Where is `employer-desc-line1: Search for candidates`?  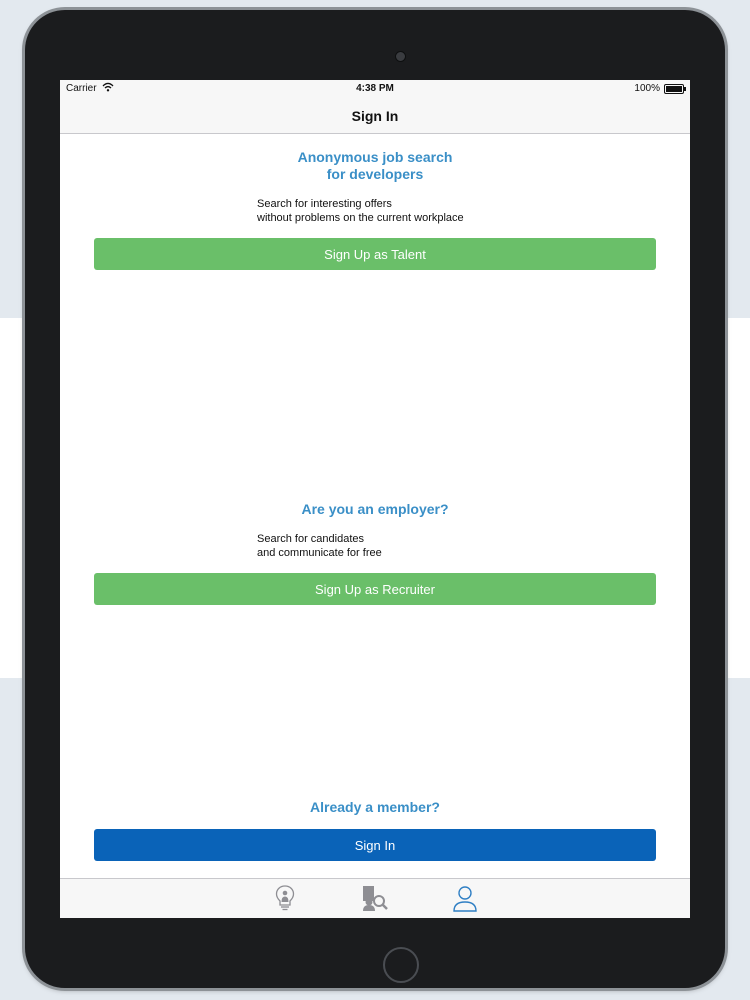
employer-desc-line1: Search for candidates is located at coordinates (311, 539).